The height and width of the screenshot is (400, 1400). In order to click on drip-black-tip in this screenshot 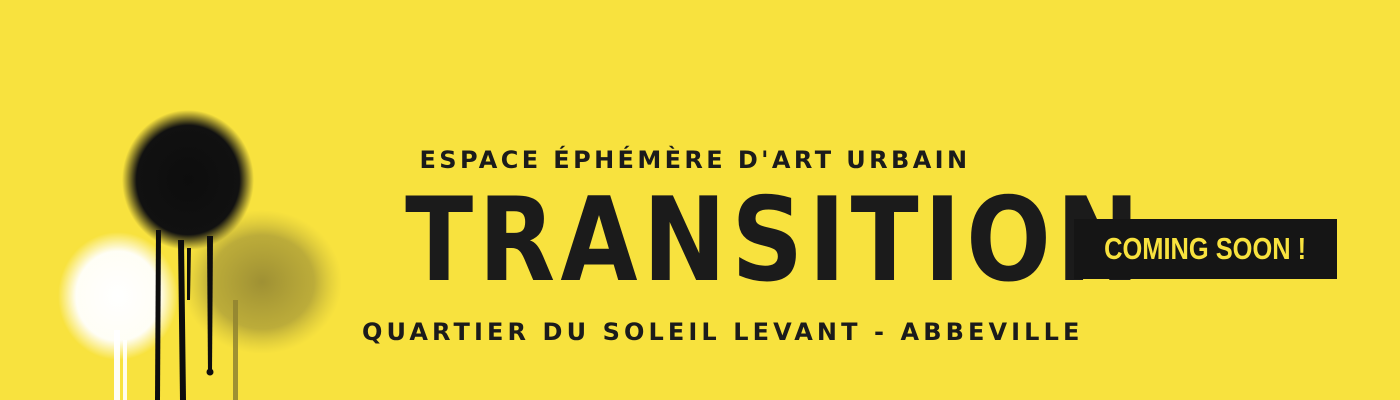, I will do `click(210, 372)`.